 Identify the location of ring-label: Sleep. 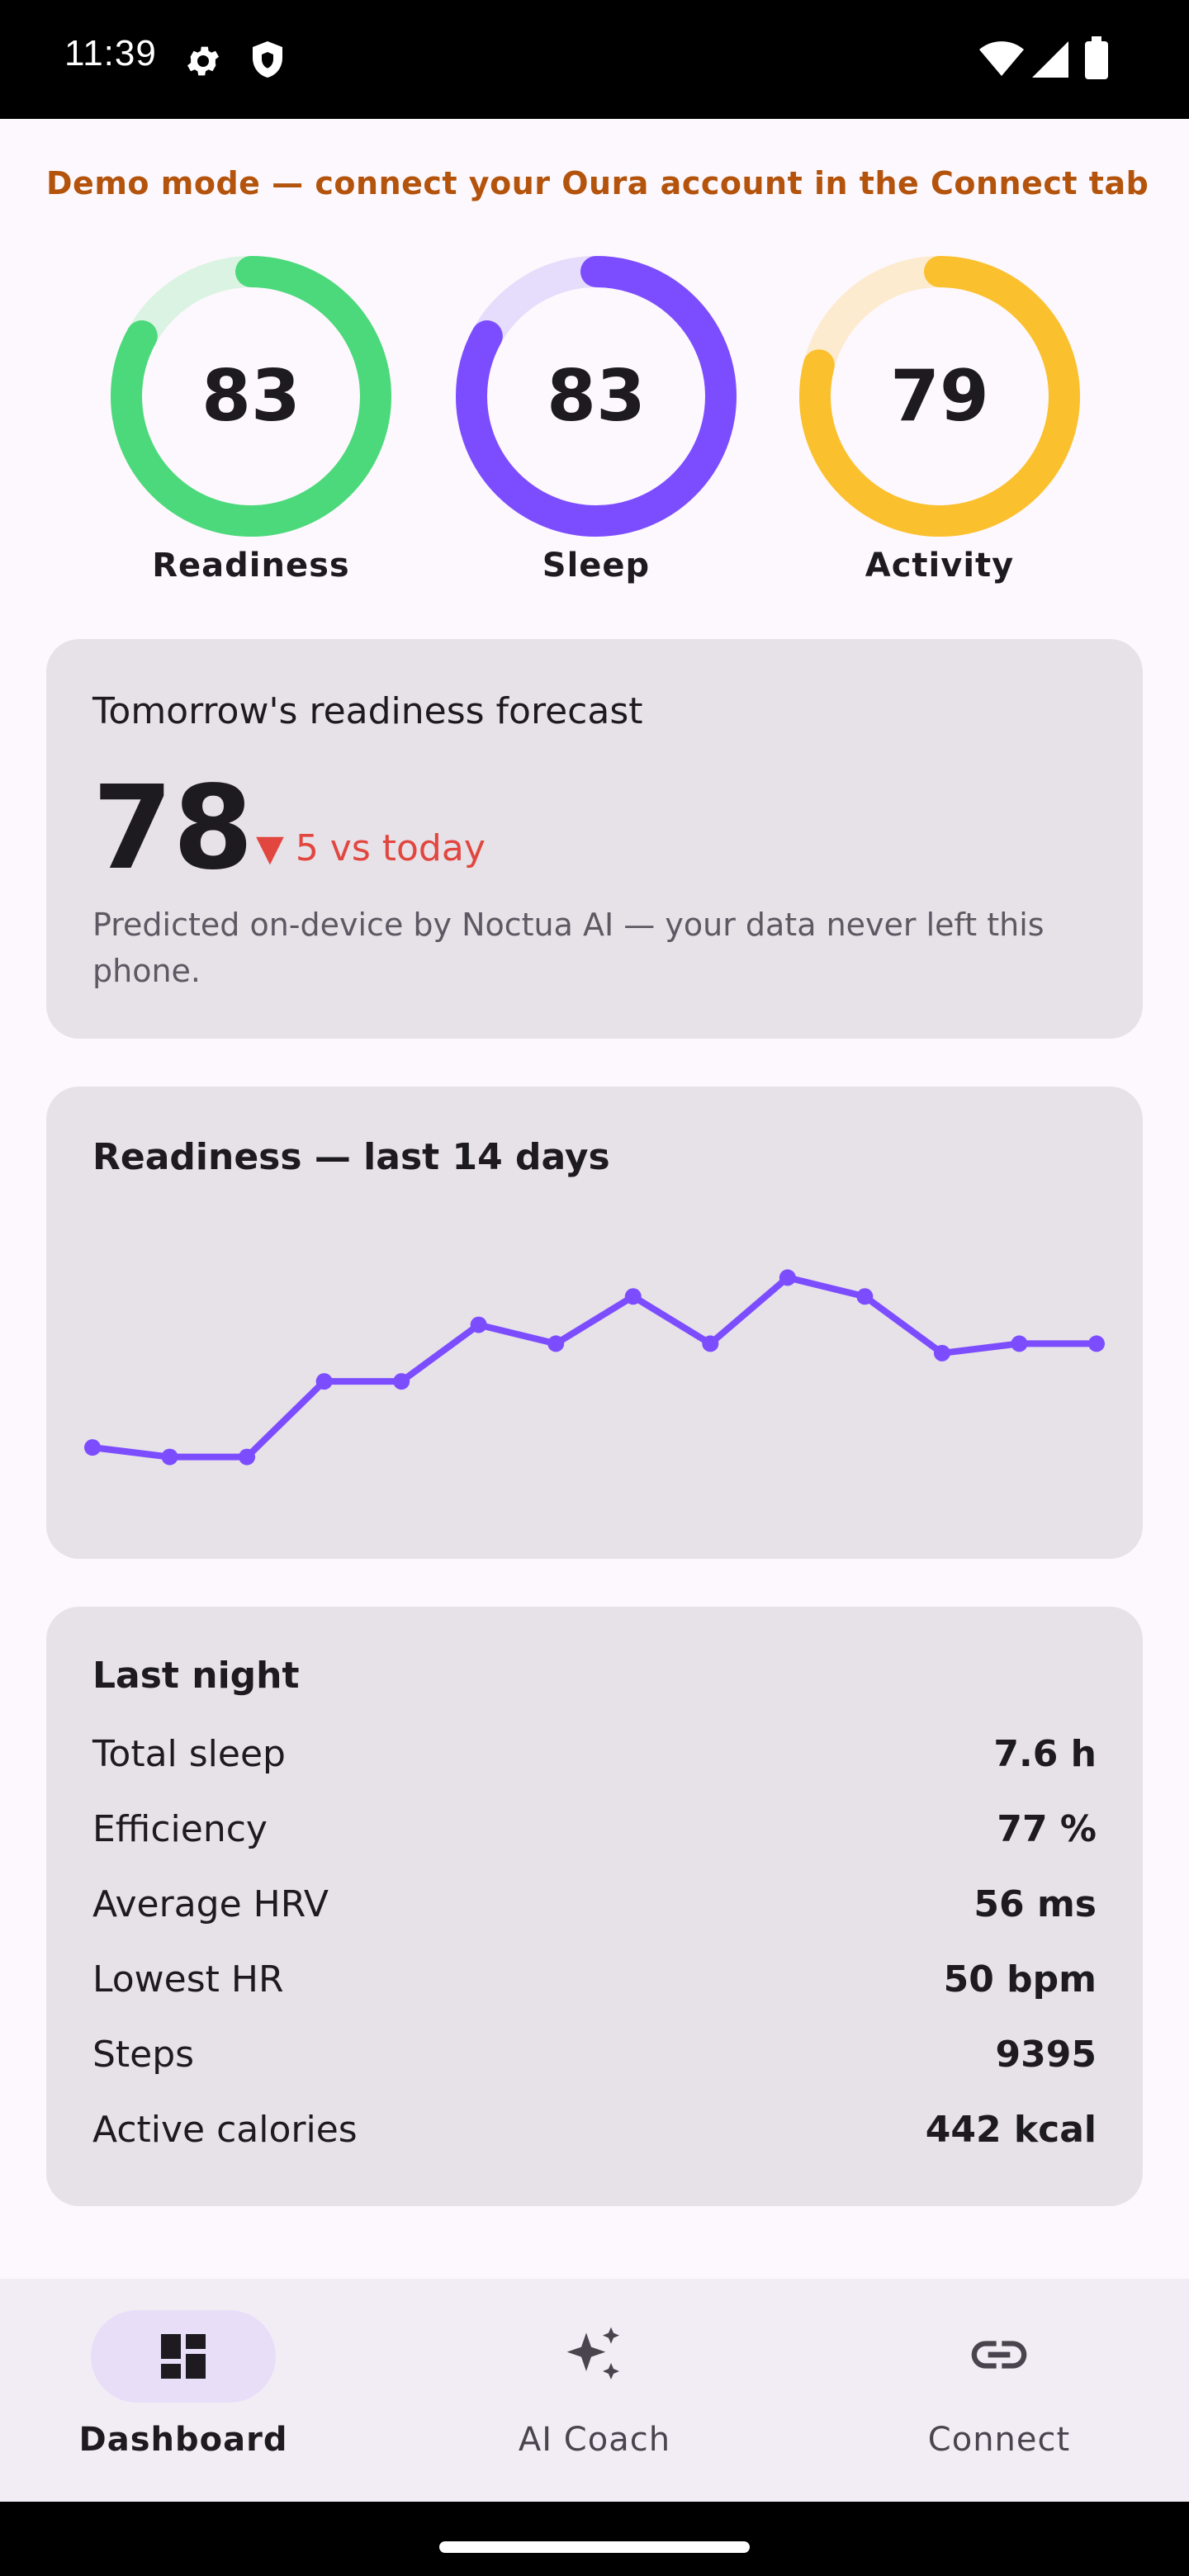
(596, 566).